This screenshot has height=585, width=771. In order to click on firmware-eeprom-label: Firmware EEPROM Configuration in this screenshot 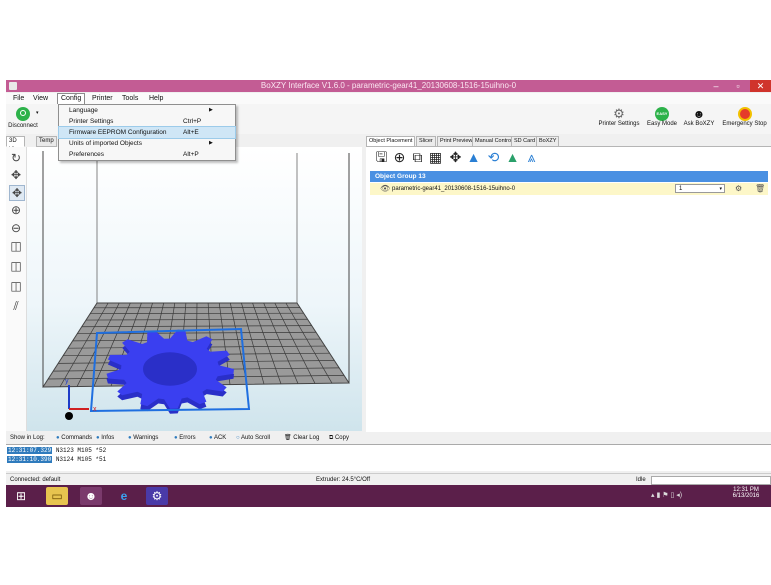, I will do `click(118, 132)`.